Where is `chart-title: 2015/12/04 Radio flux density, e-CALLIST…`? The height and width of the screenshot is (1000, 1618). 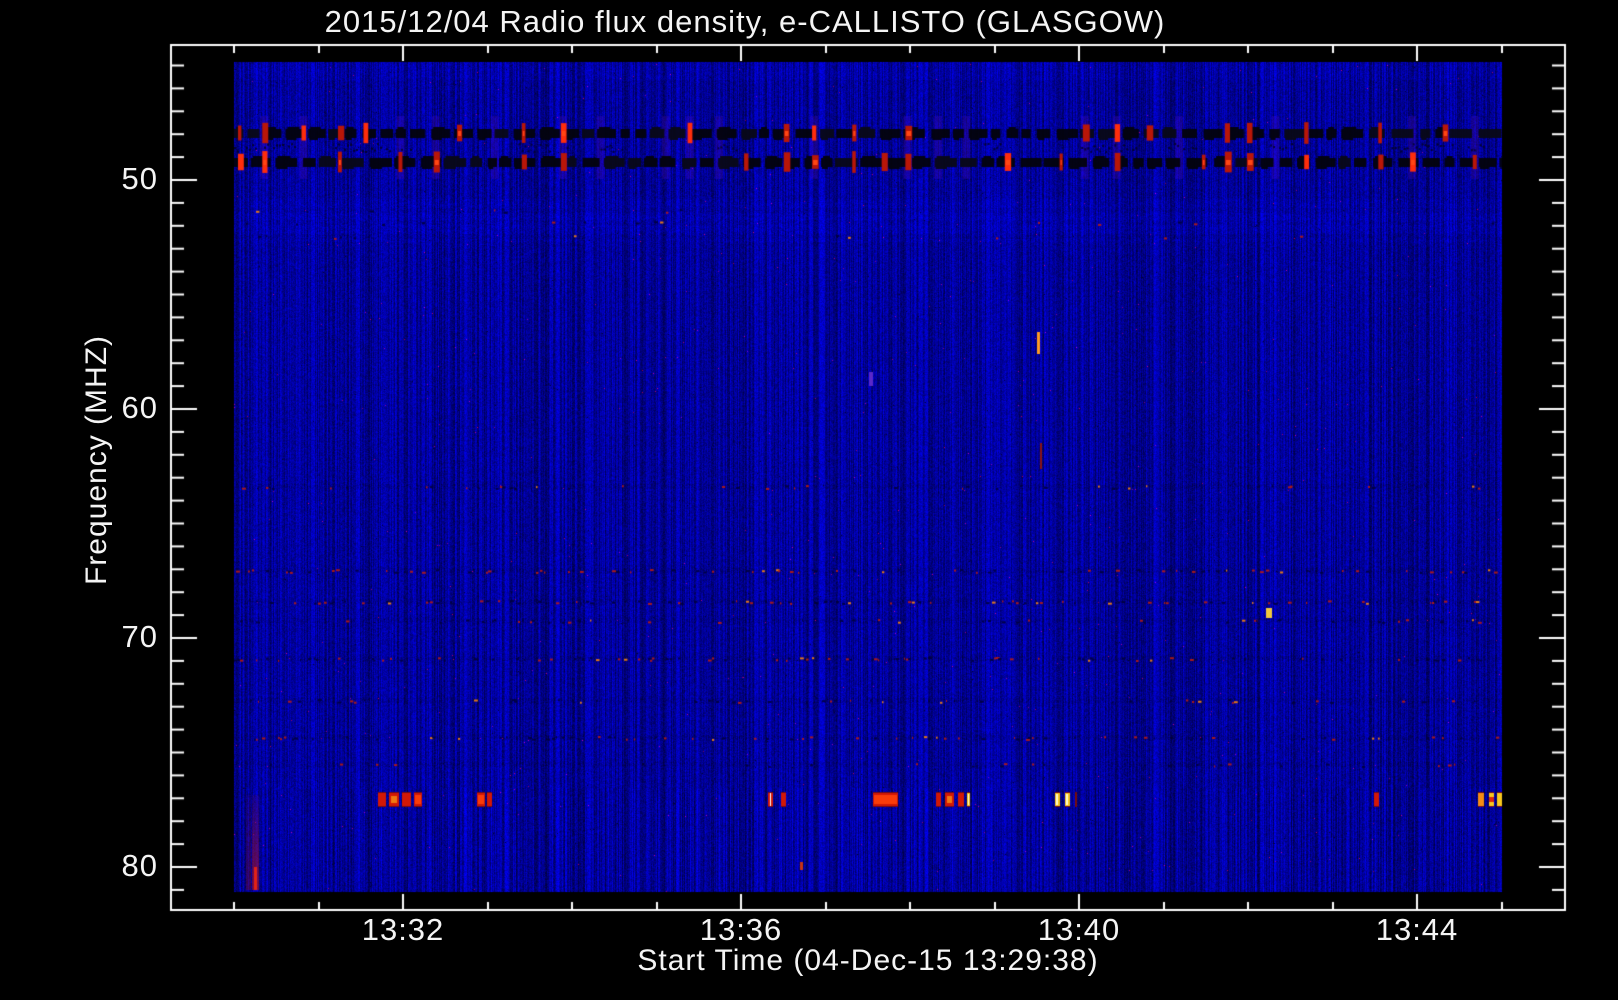 chart-title: 2015/12/04 Radio flux density, e-CALLIST… is located at coordinates (745, 21).